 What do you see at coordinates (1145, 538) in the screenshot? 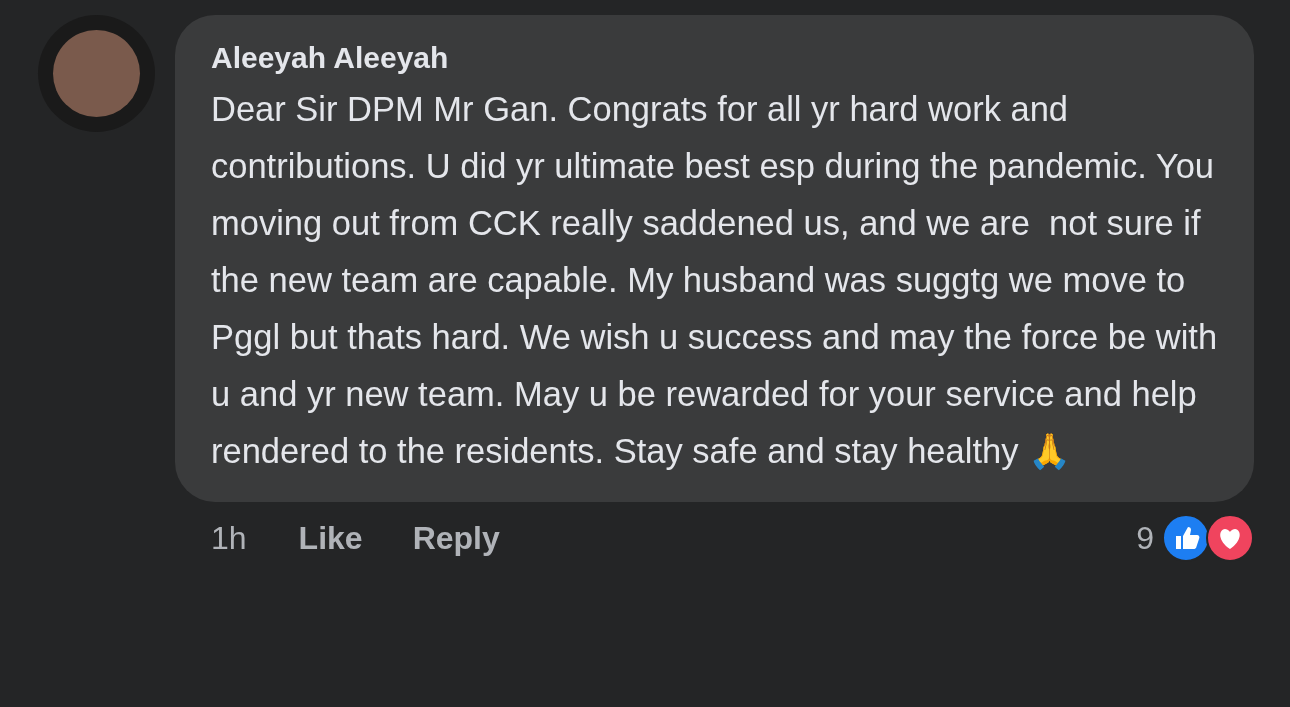
I see `reaction-count: 9` at bounding box center [1145, 538].